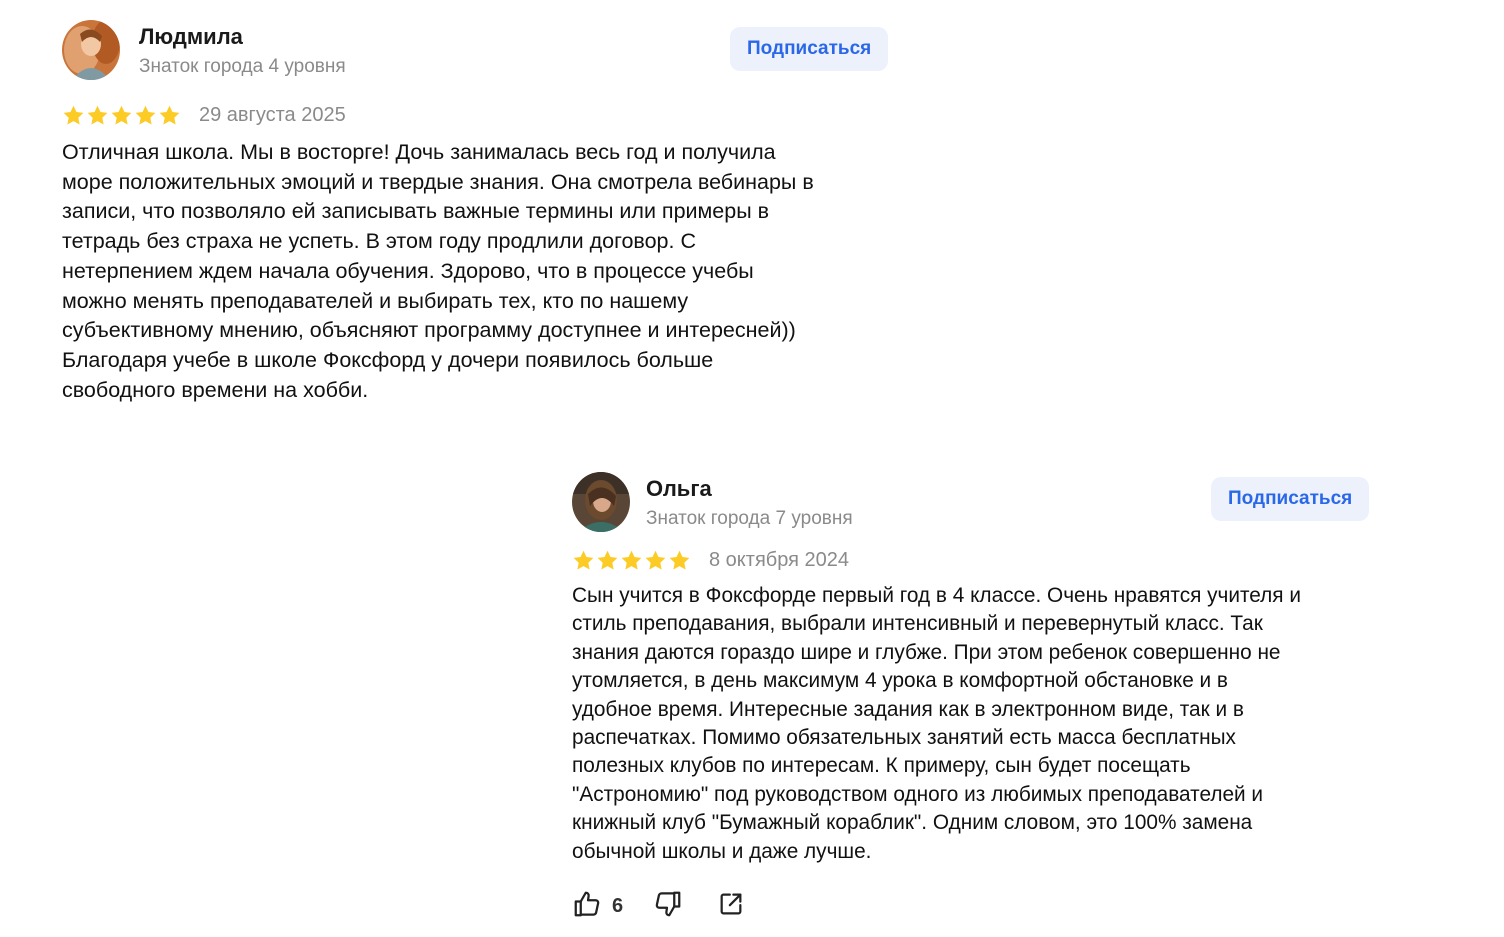  I want to click on author-name: Людмила, so click(191, 37).